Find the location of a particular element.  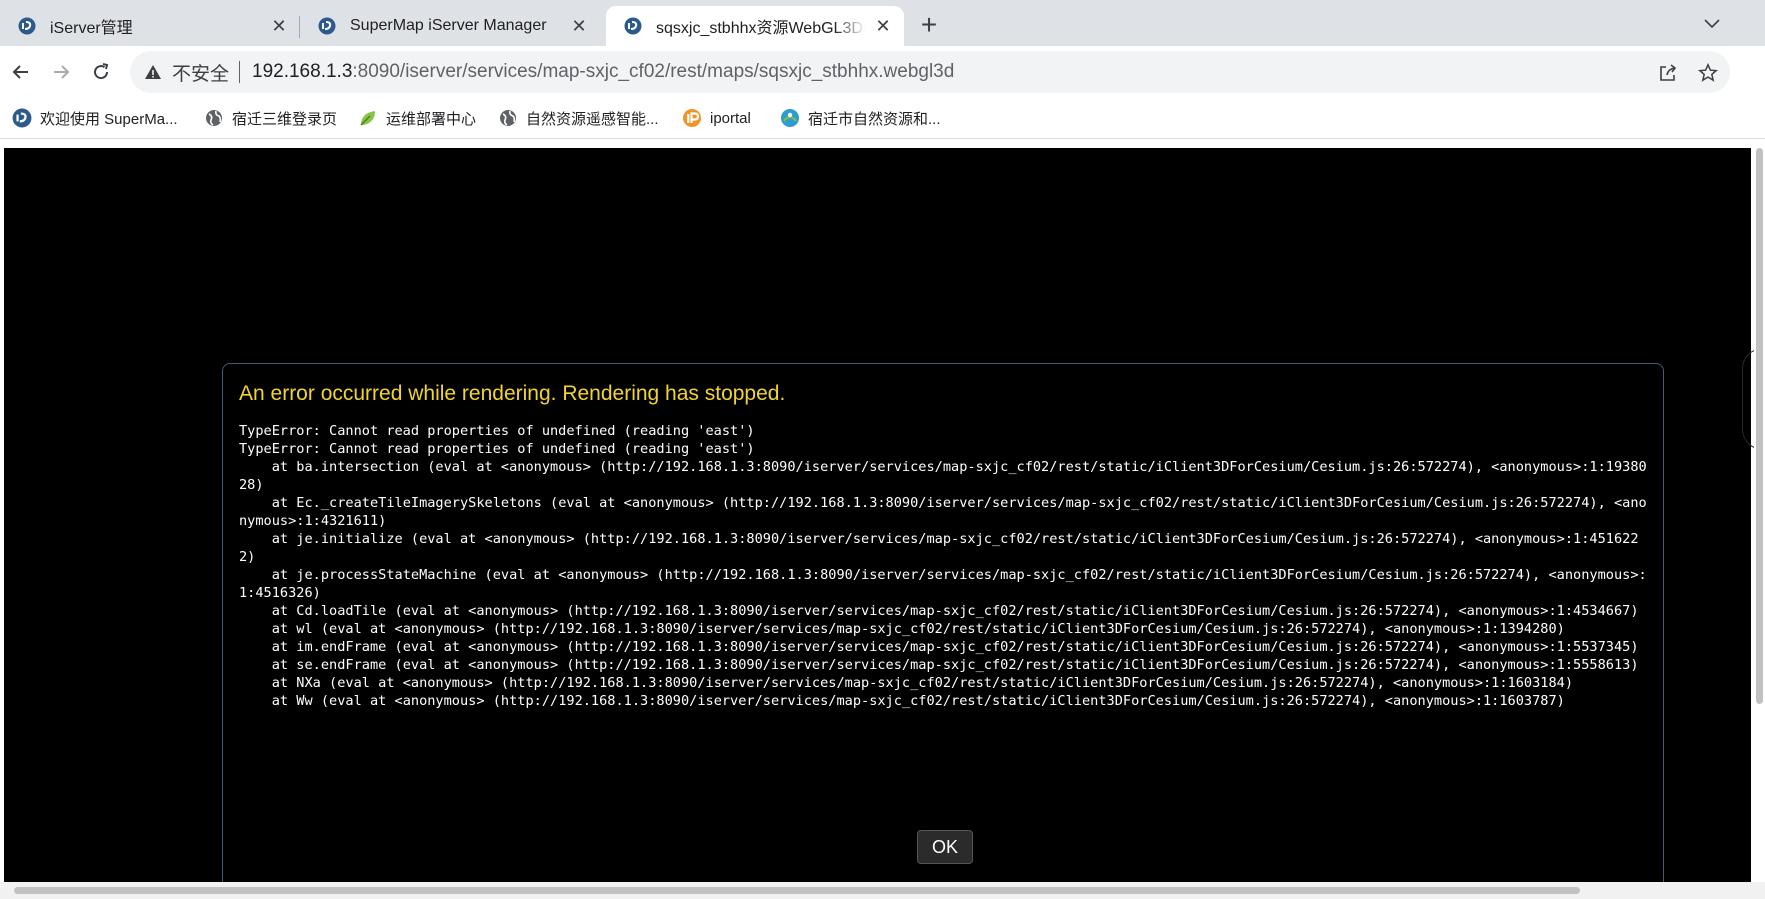

share-icon is located at coordinates (1668, 72).